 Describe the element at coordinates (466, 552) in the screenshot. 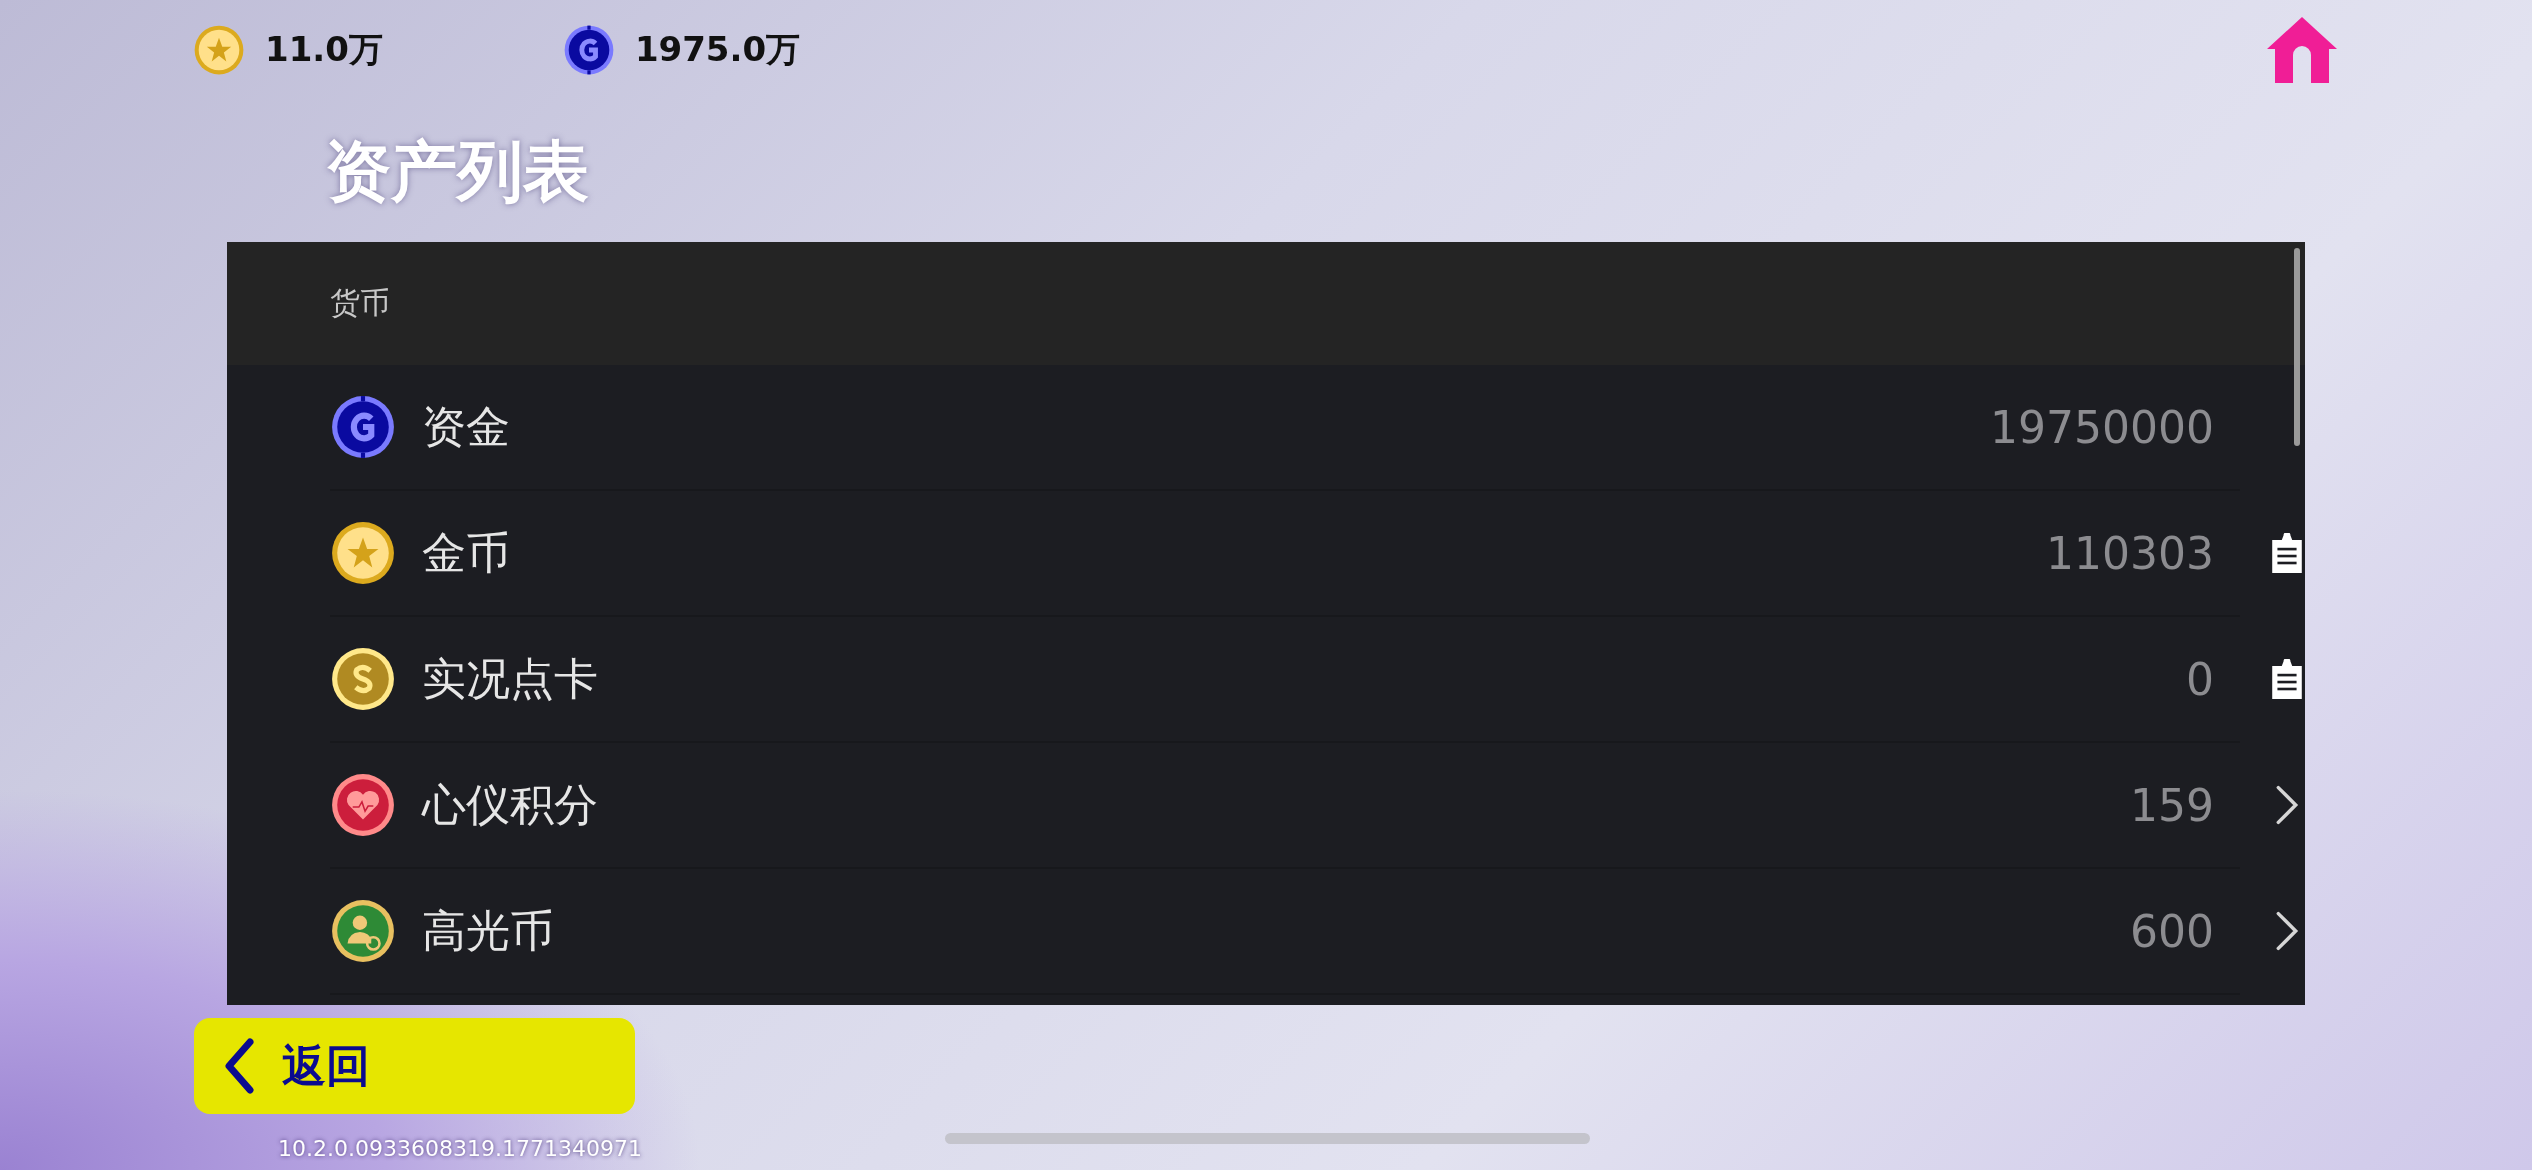

I see `asset-name: 金币` at that location.